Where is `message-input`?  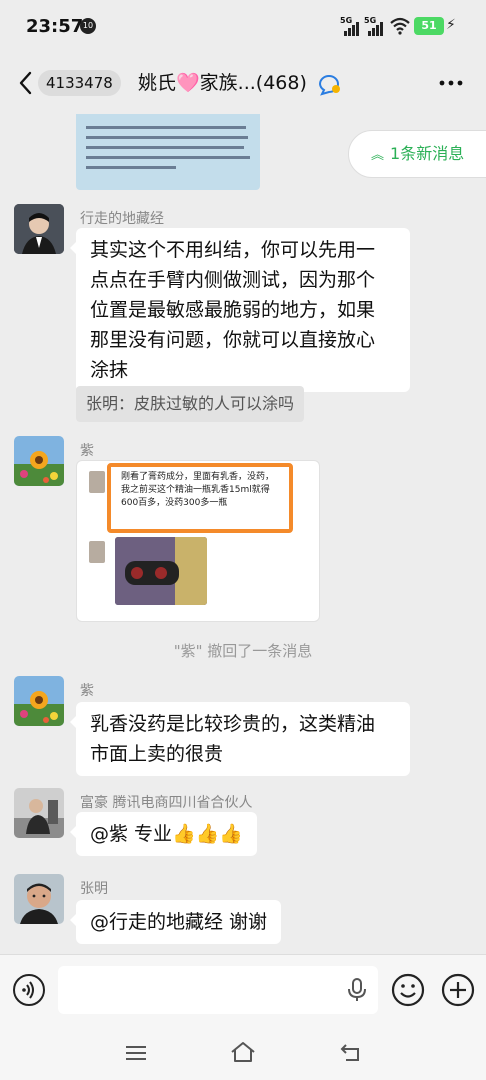 message-input is located at coordinates (218, 990).